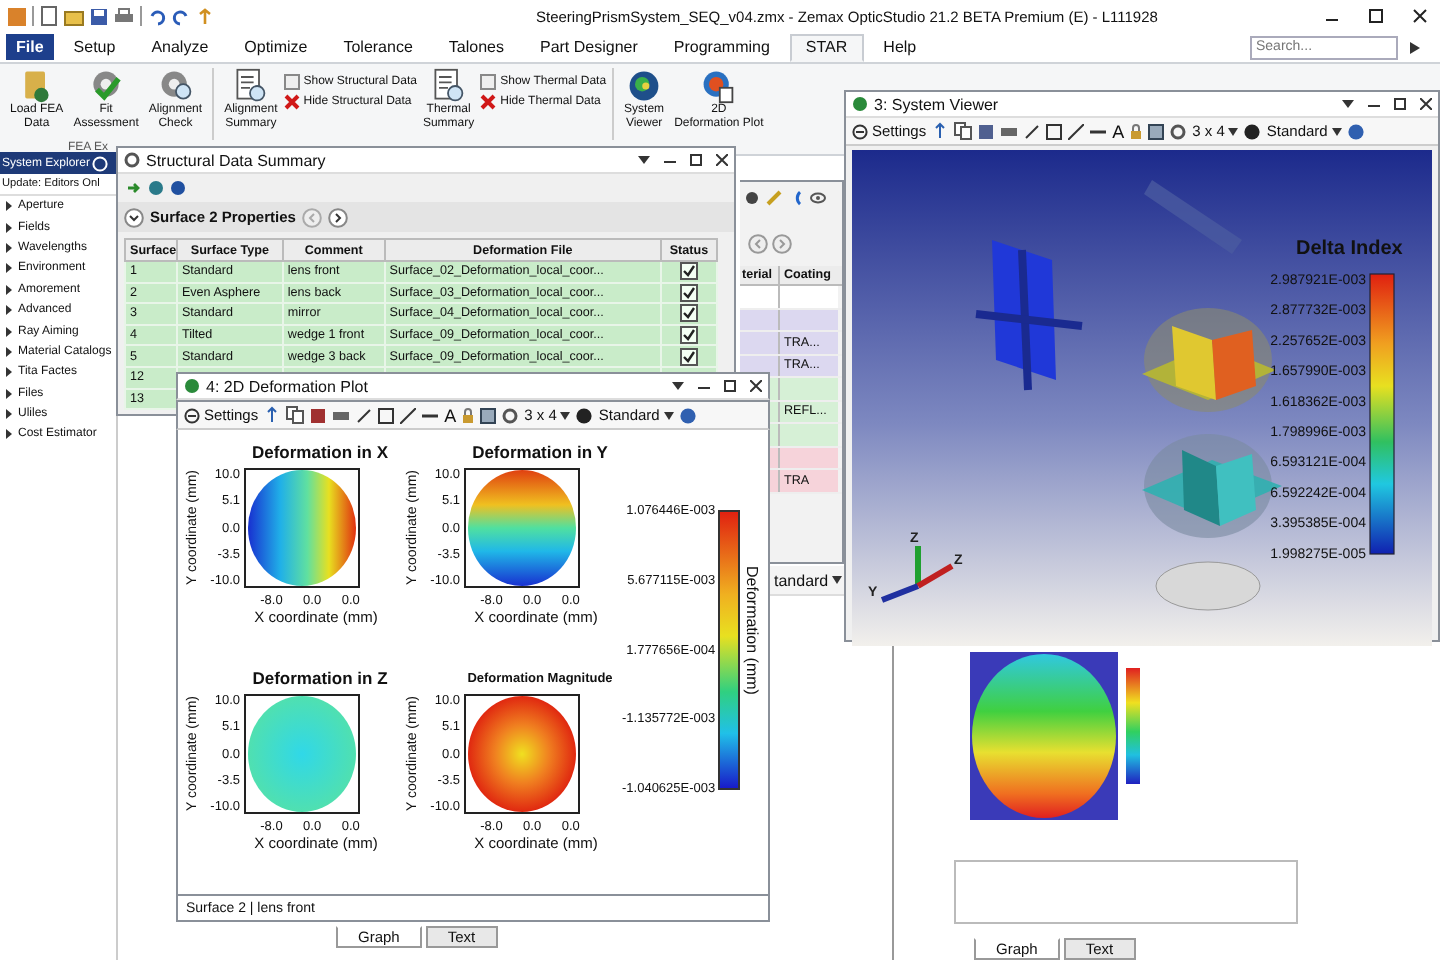 The height and width of the screenshot is (960, 1440). Describe the element at coordinates (30, 47) in the screenshot. I see `file-tab: File` at that location.